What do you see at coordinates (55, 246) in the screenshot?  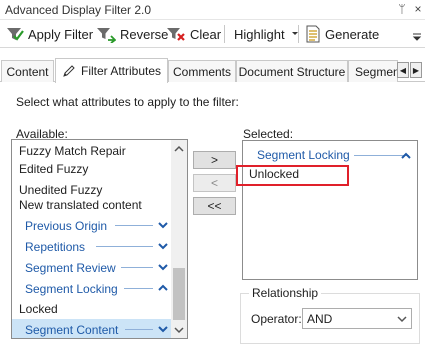 I see `group-label: Repetitions` at bounding box center [55, 246].